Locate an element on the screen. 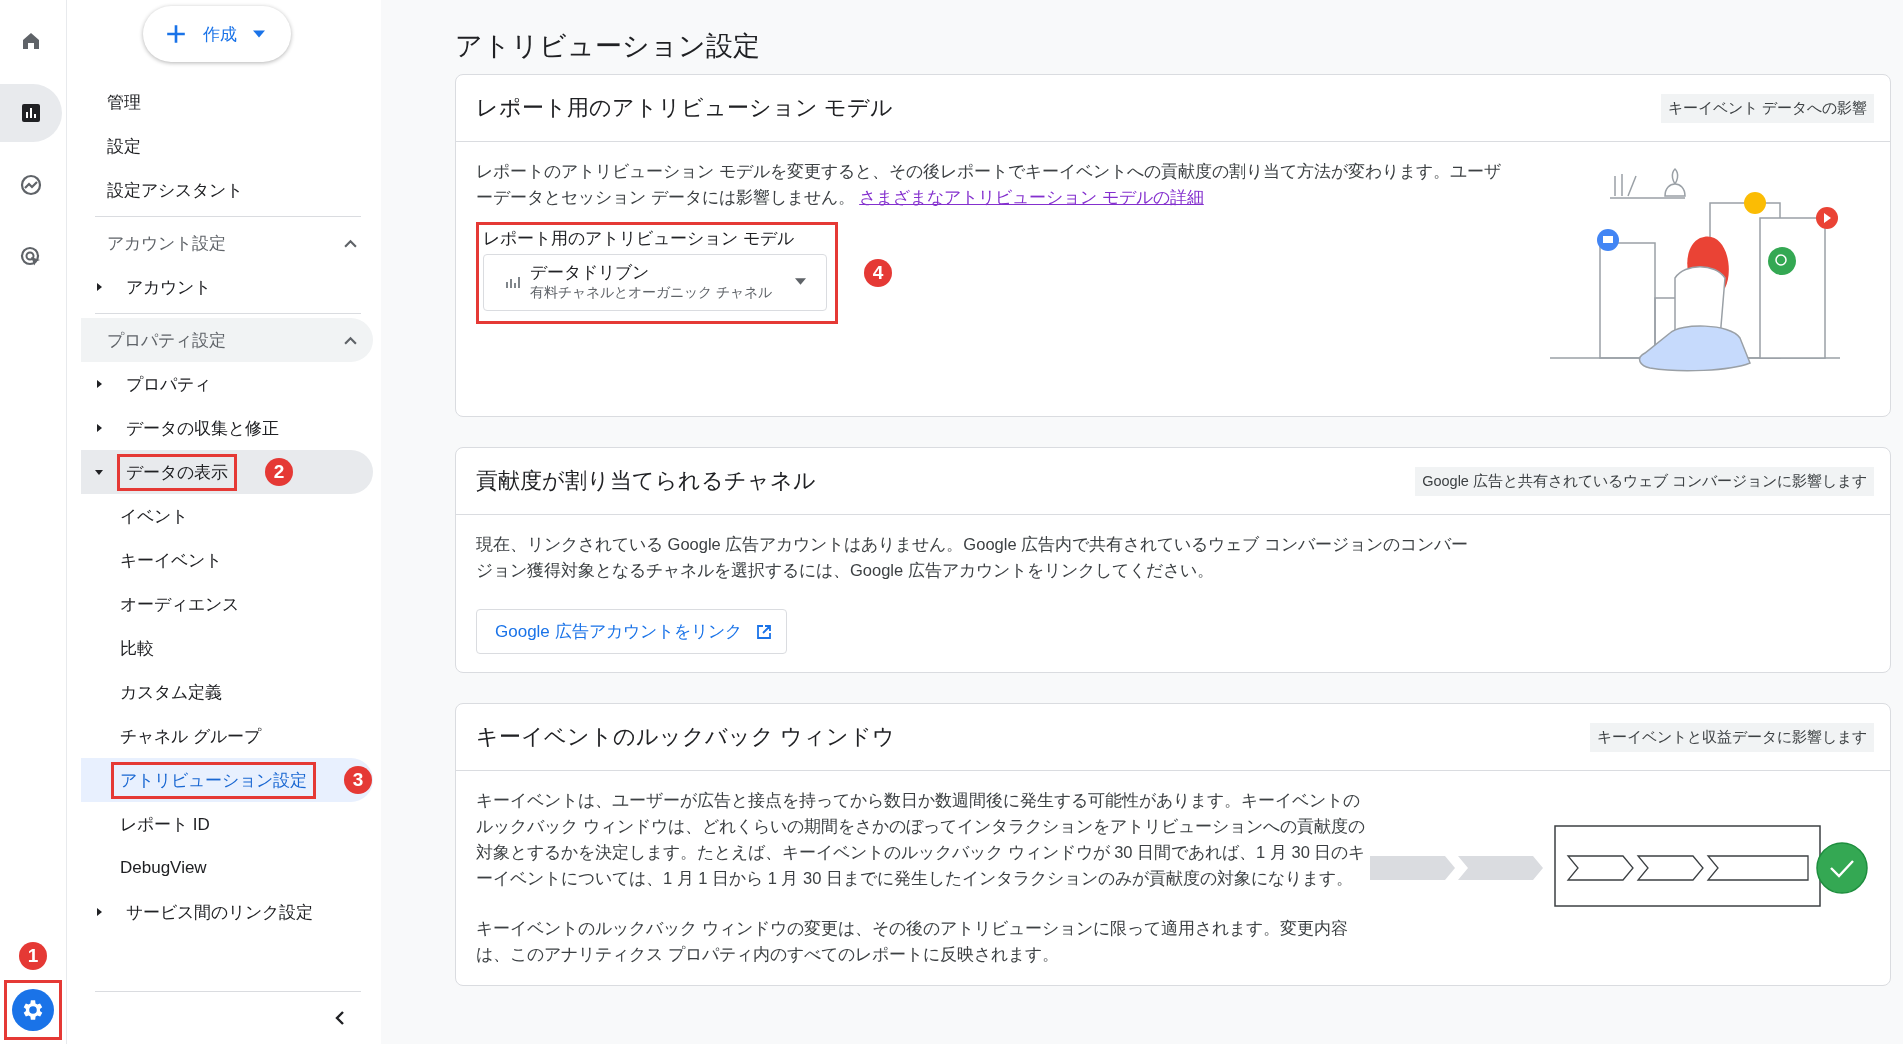  section-header: プロパティ設定 is located at coordinates (227, 340).